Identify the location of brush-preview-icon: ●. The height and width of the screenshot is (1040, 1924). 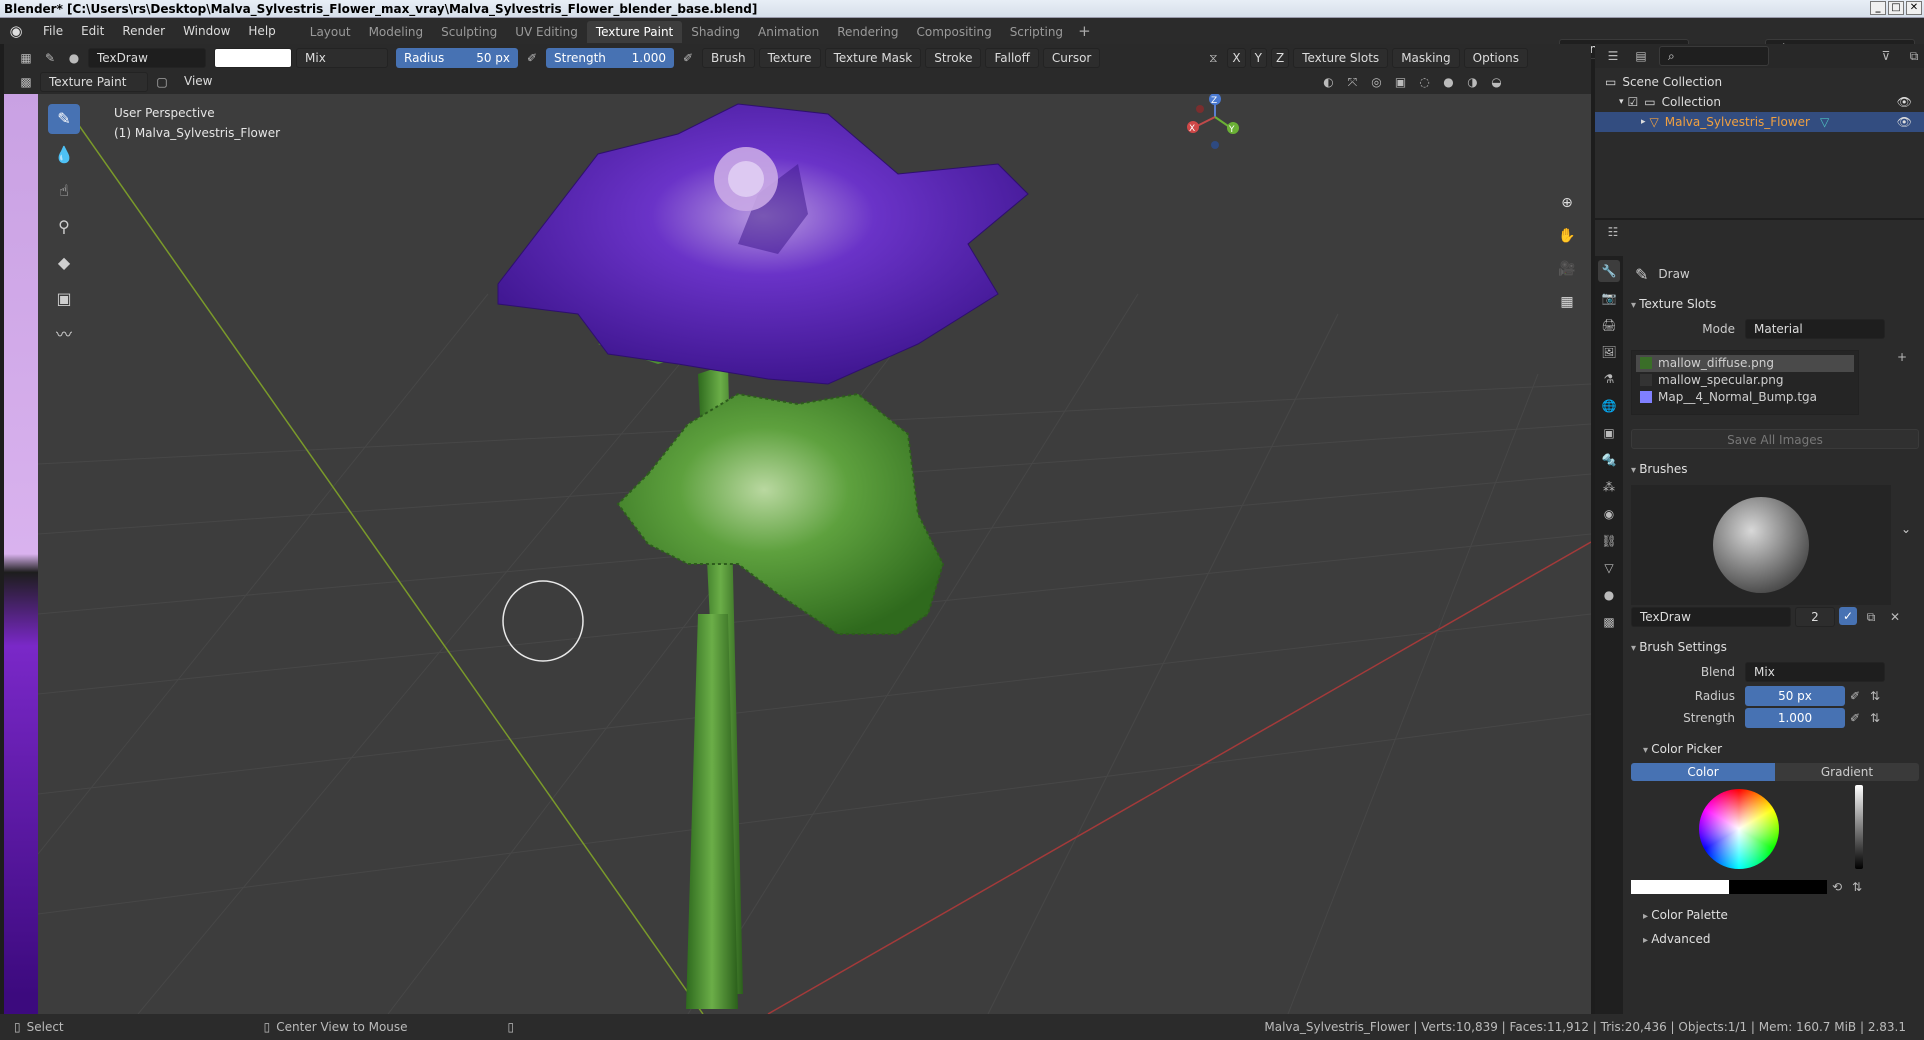
(74, 58).